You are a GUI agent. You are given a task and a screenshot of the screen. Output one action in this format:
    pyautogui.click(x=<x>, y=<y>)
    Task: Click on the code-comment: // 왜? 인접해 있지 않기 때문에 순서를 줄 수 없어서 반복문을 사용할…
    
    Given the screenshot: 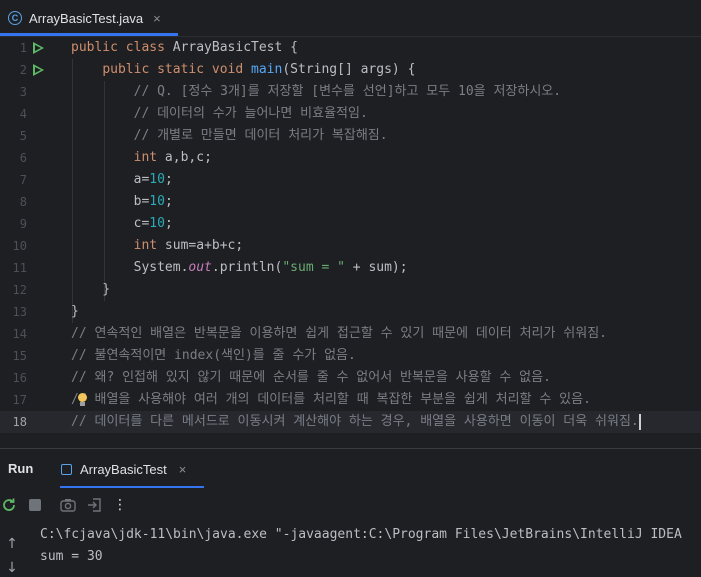 What is the action you would take?
    pyautogui.click(x=311, y=377)
    